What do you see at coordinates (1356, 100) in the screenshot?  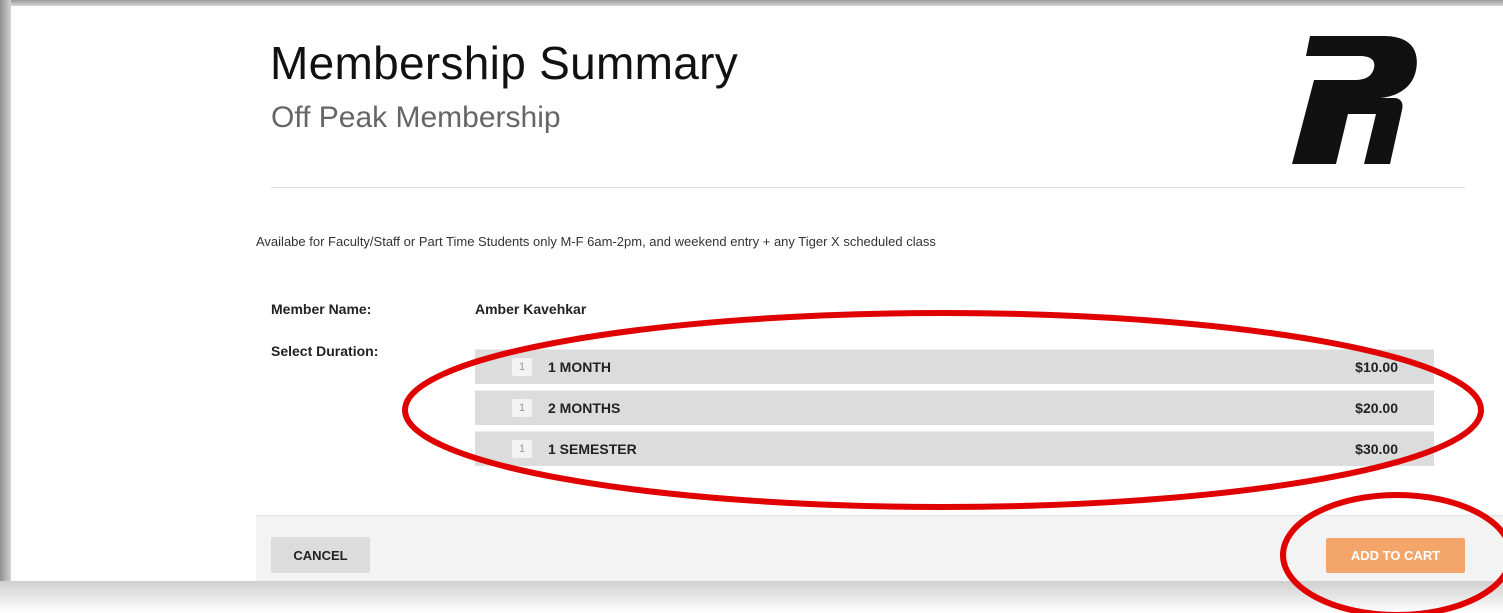 I see `pr-logo-icon` at bounding box center [1356, 100].